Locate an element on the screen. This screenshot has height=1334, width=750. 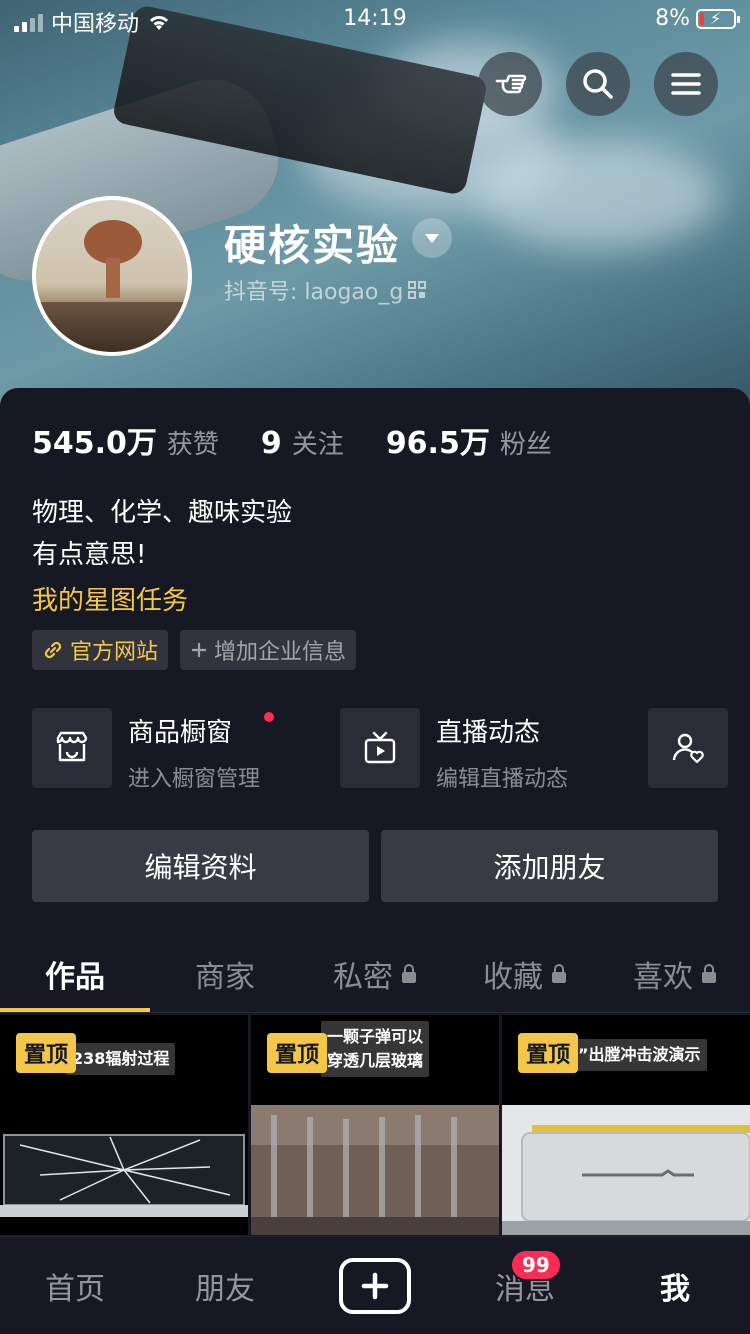
status-bar: 中国移动 14:19 8% ⚡ is located at coordinates (375, 20).